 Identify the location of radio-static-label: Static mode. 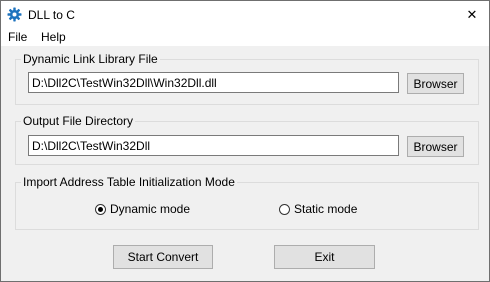
(326, 209).